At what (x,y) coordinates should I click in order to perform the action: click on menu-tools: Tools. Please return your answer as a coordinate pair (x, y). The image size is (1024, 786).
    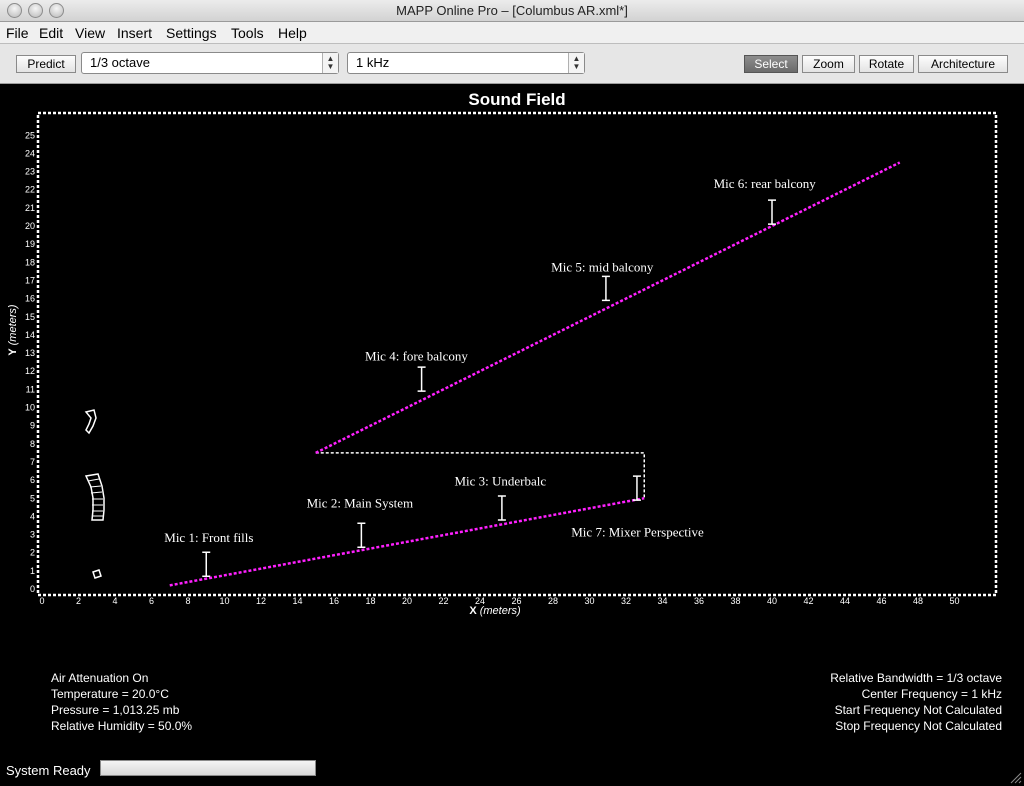
    Looking at the image, I should click on (247, 33).